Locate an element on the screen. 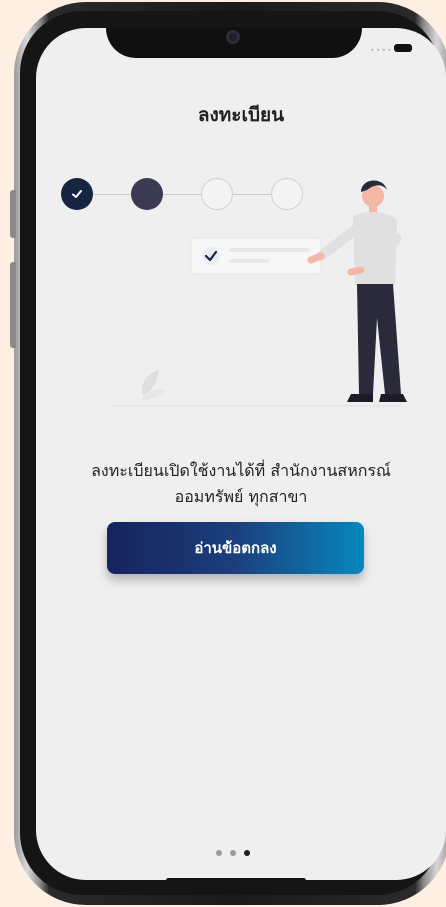  notch is located at coordinates (234, 43).